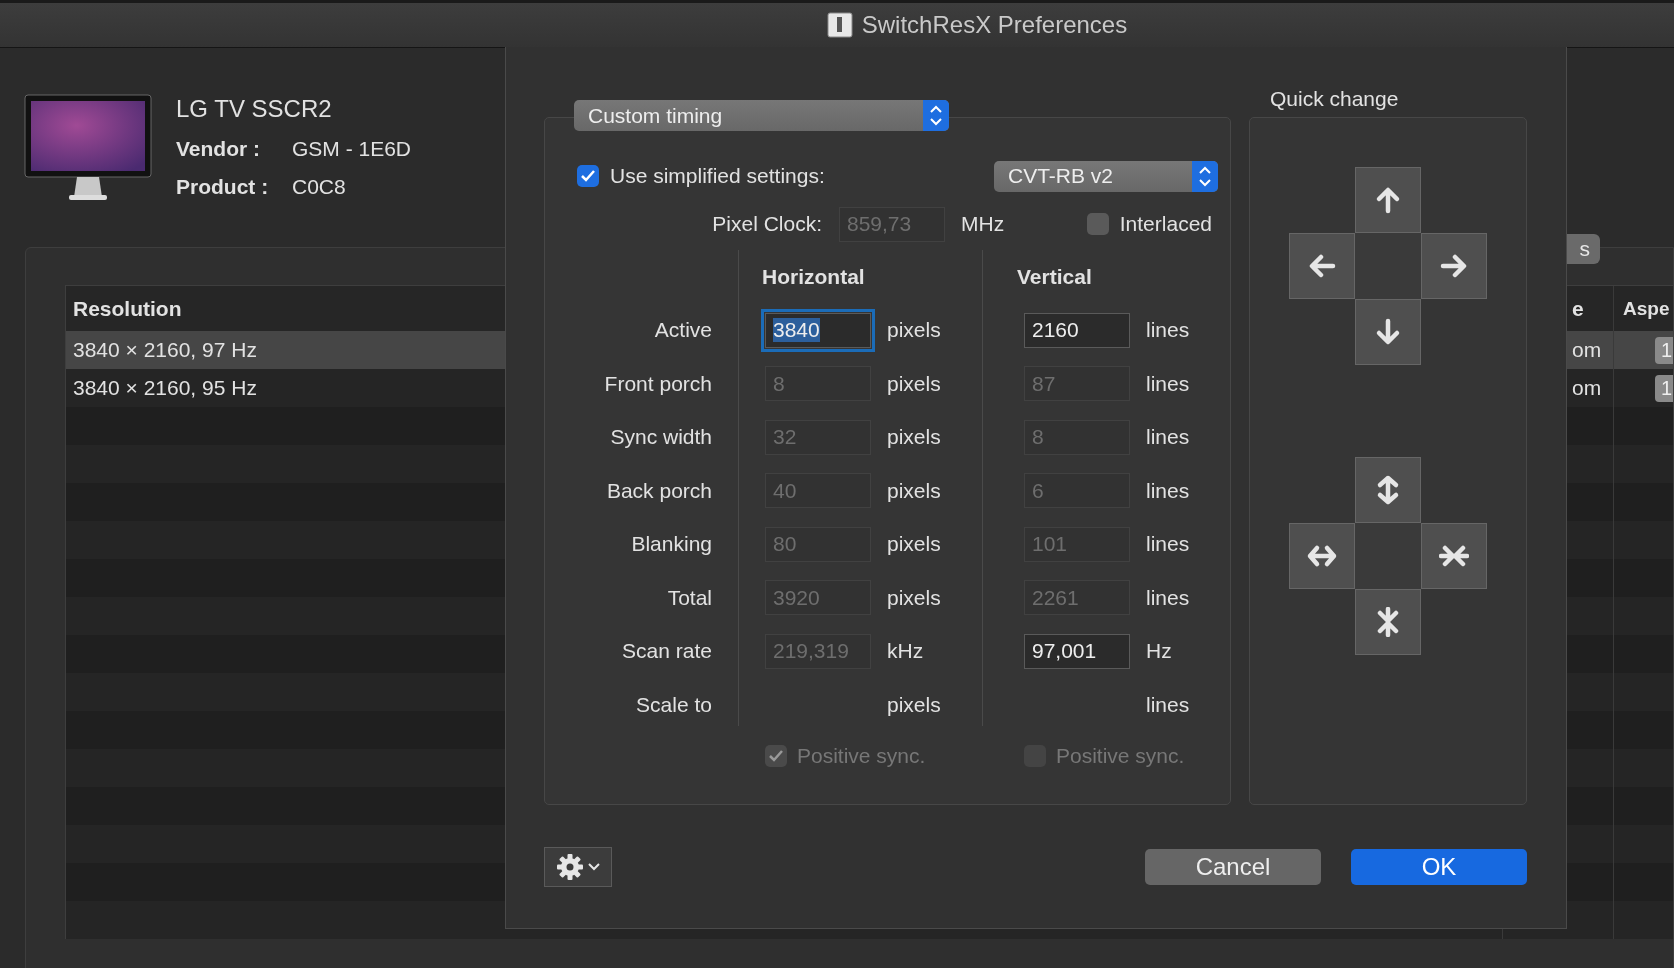 The width and height of the screenshot is (1674, 968). Describe the element at coordinates (1077, 491) in the screenshot. I see `number-field: 6` at that location.